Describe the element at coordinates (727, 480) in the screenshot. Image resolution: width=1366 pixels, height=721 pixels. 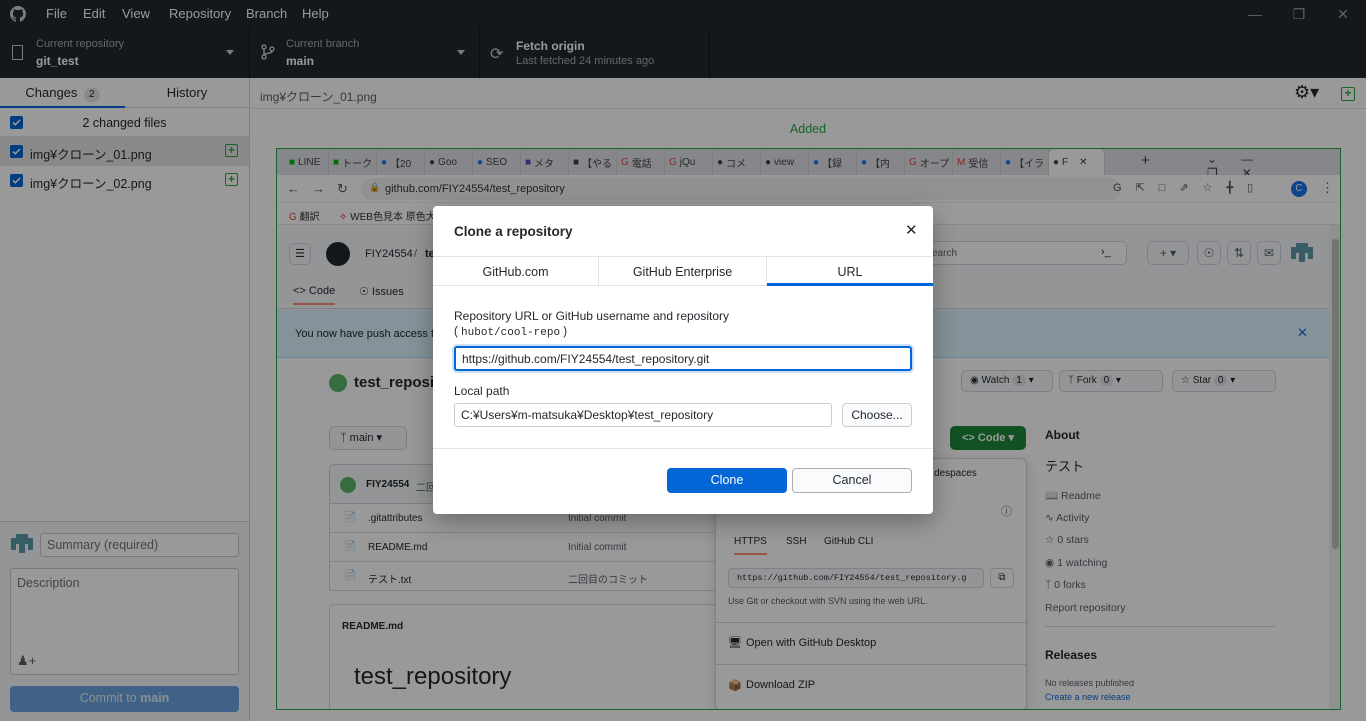
I see `clone-button: Clone` at that location.